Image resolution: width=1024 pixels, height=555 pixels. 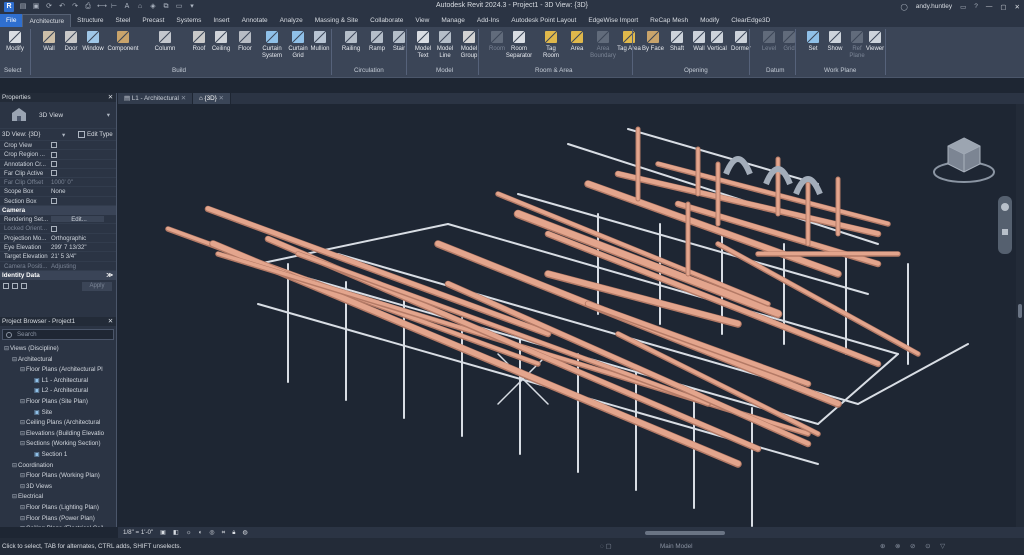 I want to click on view-scale: 1/8" = 1'-0", so click(x=138, y=532).